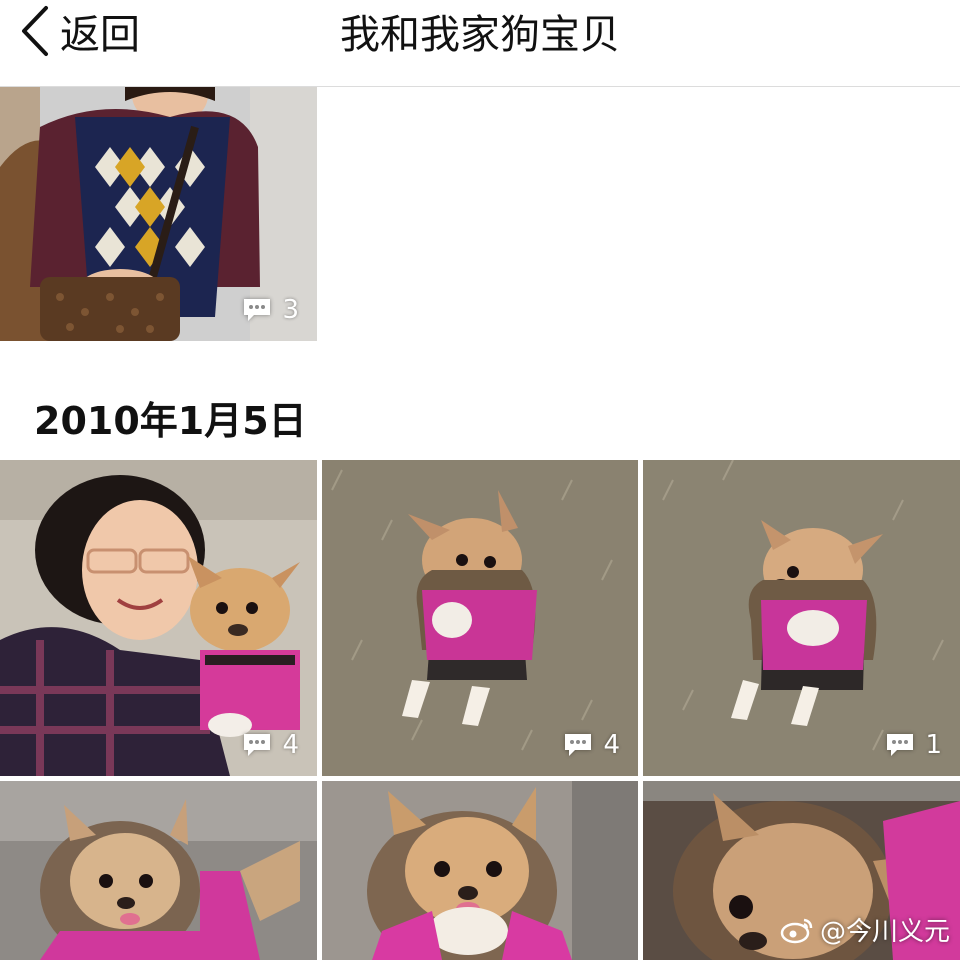 Image resolution: width=960 pixels, height=960 pixels. Describe the element at coordinates (884, 932) in the screenshot. I see `watermark-text: @今川义元` at that location.